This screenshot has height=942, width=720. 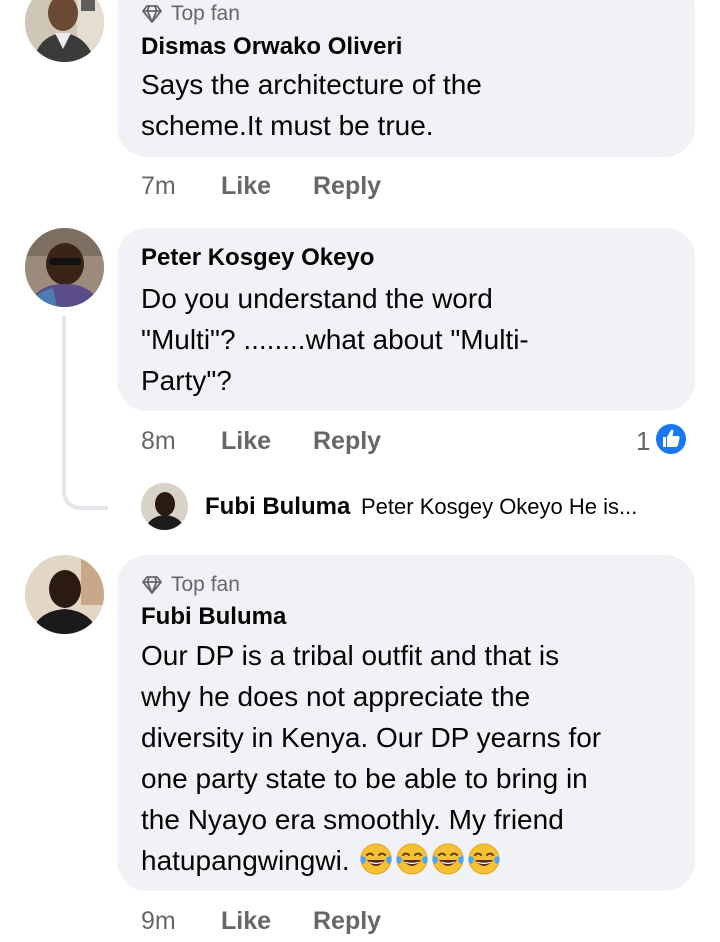 What do you see at coordinates (352, 819) in the screenshot?
I see `comment-line: the Nyayo era smoothly. My friend` at bounding box center [352, 819].